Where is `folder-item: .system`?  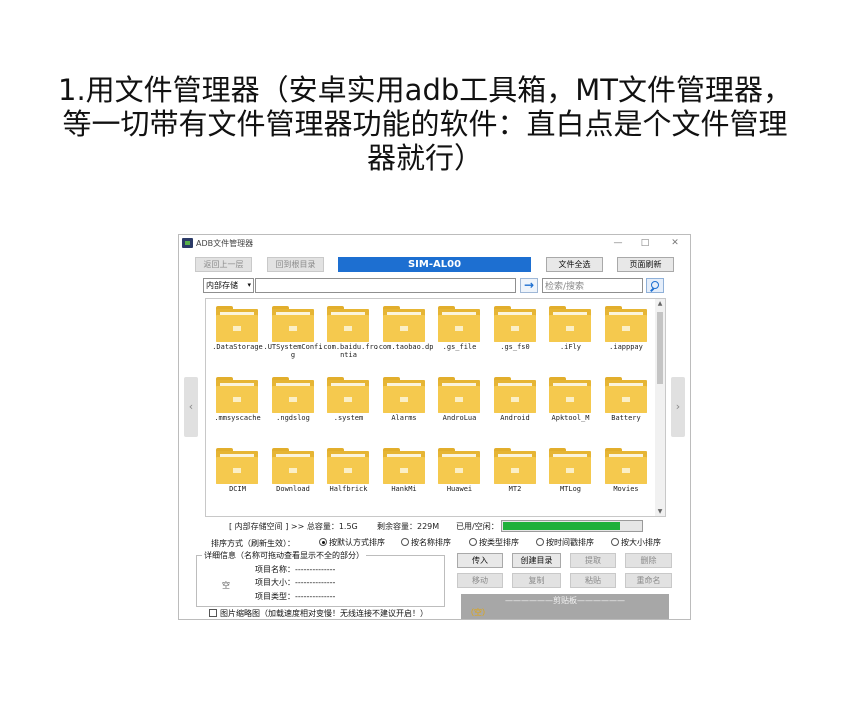 folder-item: .system is located at coordinates (348, 407).